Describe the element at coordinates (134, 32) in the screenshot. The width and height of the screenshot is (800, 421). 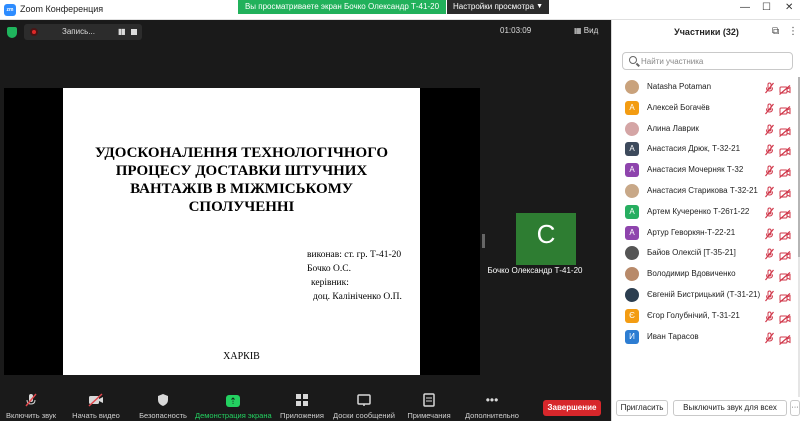
I see `stop-recording-button` at that location.